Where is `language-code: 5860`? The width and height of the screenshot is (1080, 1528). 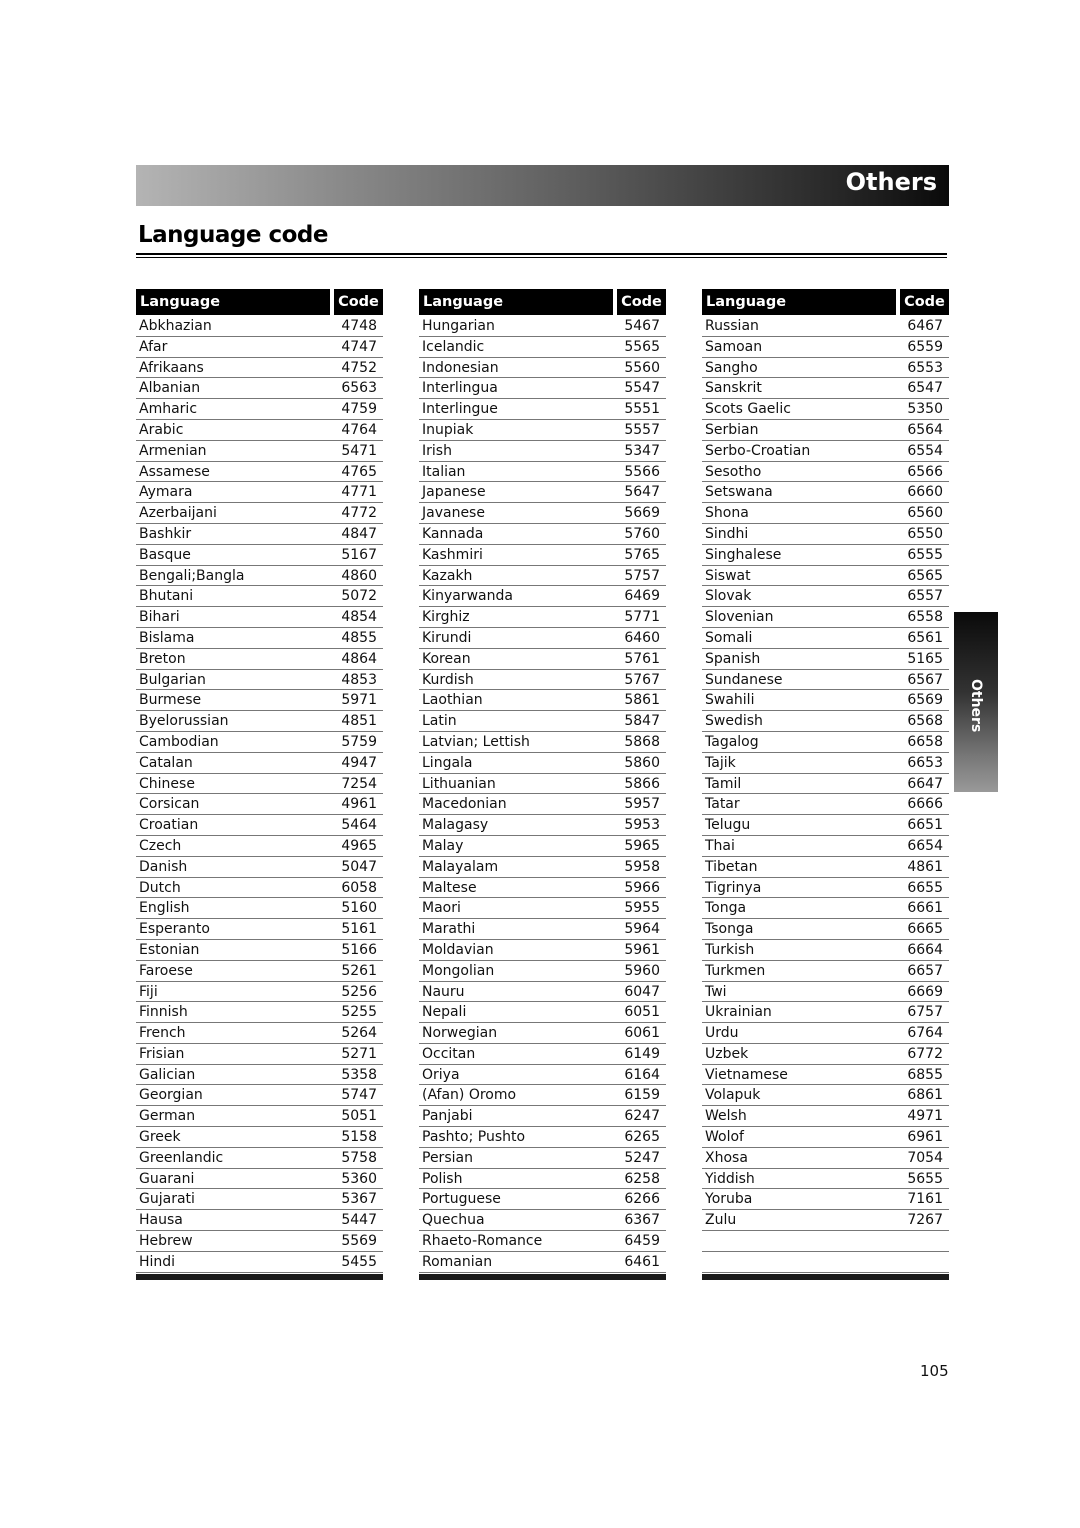 language-code: 5860 is located at coordinates (642, 762).